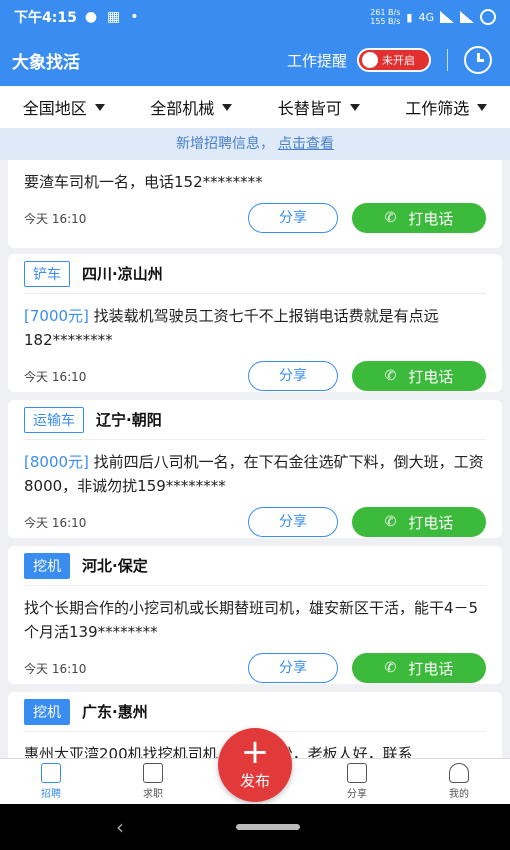 This screenshot has height=850, width=510. I want to click on app-header: 大象找活 工作提醒 未开启, so click(255, 60).